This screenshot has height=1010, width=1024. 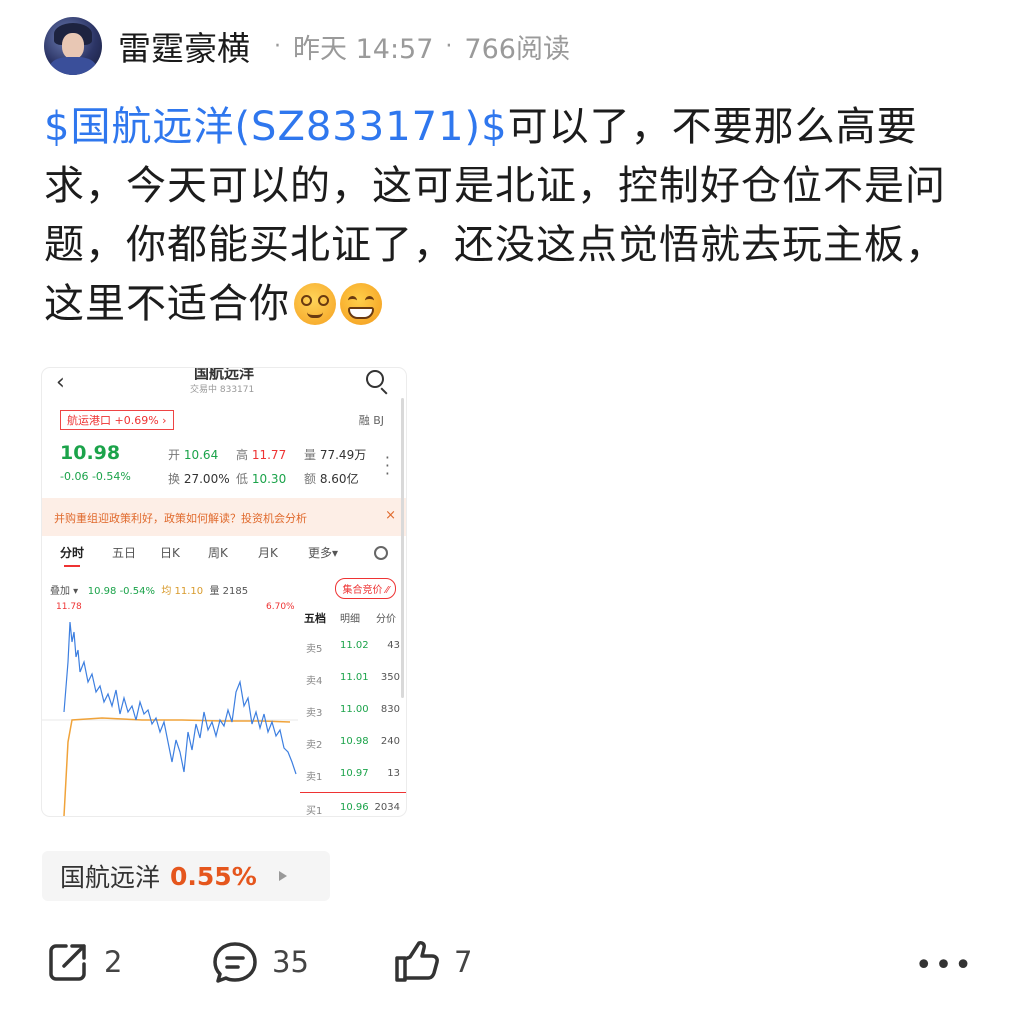 I want to click on call-auction-button: 集合竞价 ⁄⁄, so click(x=365, y=588).